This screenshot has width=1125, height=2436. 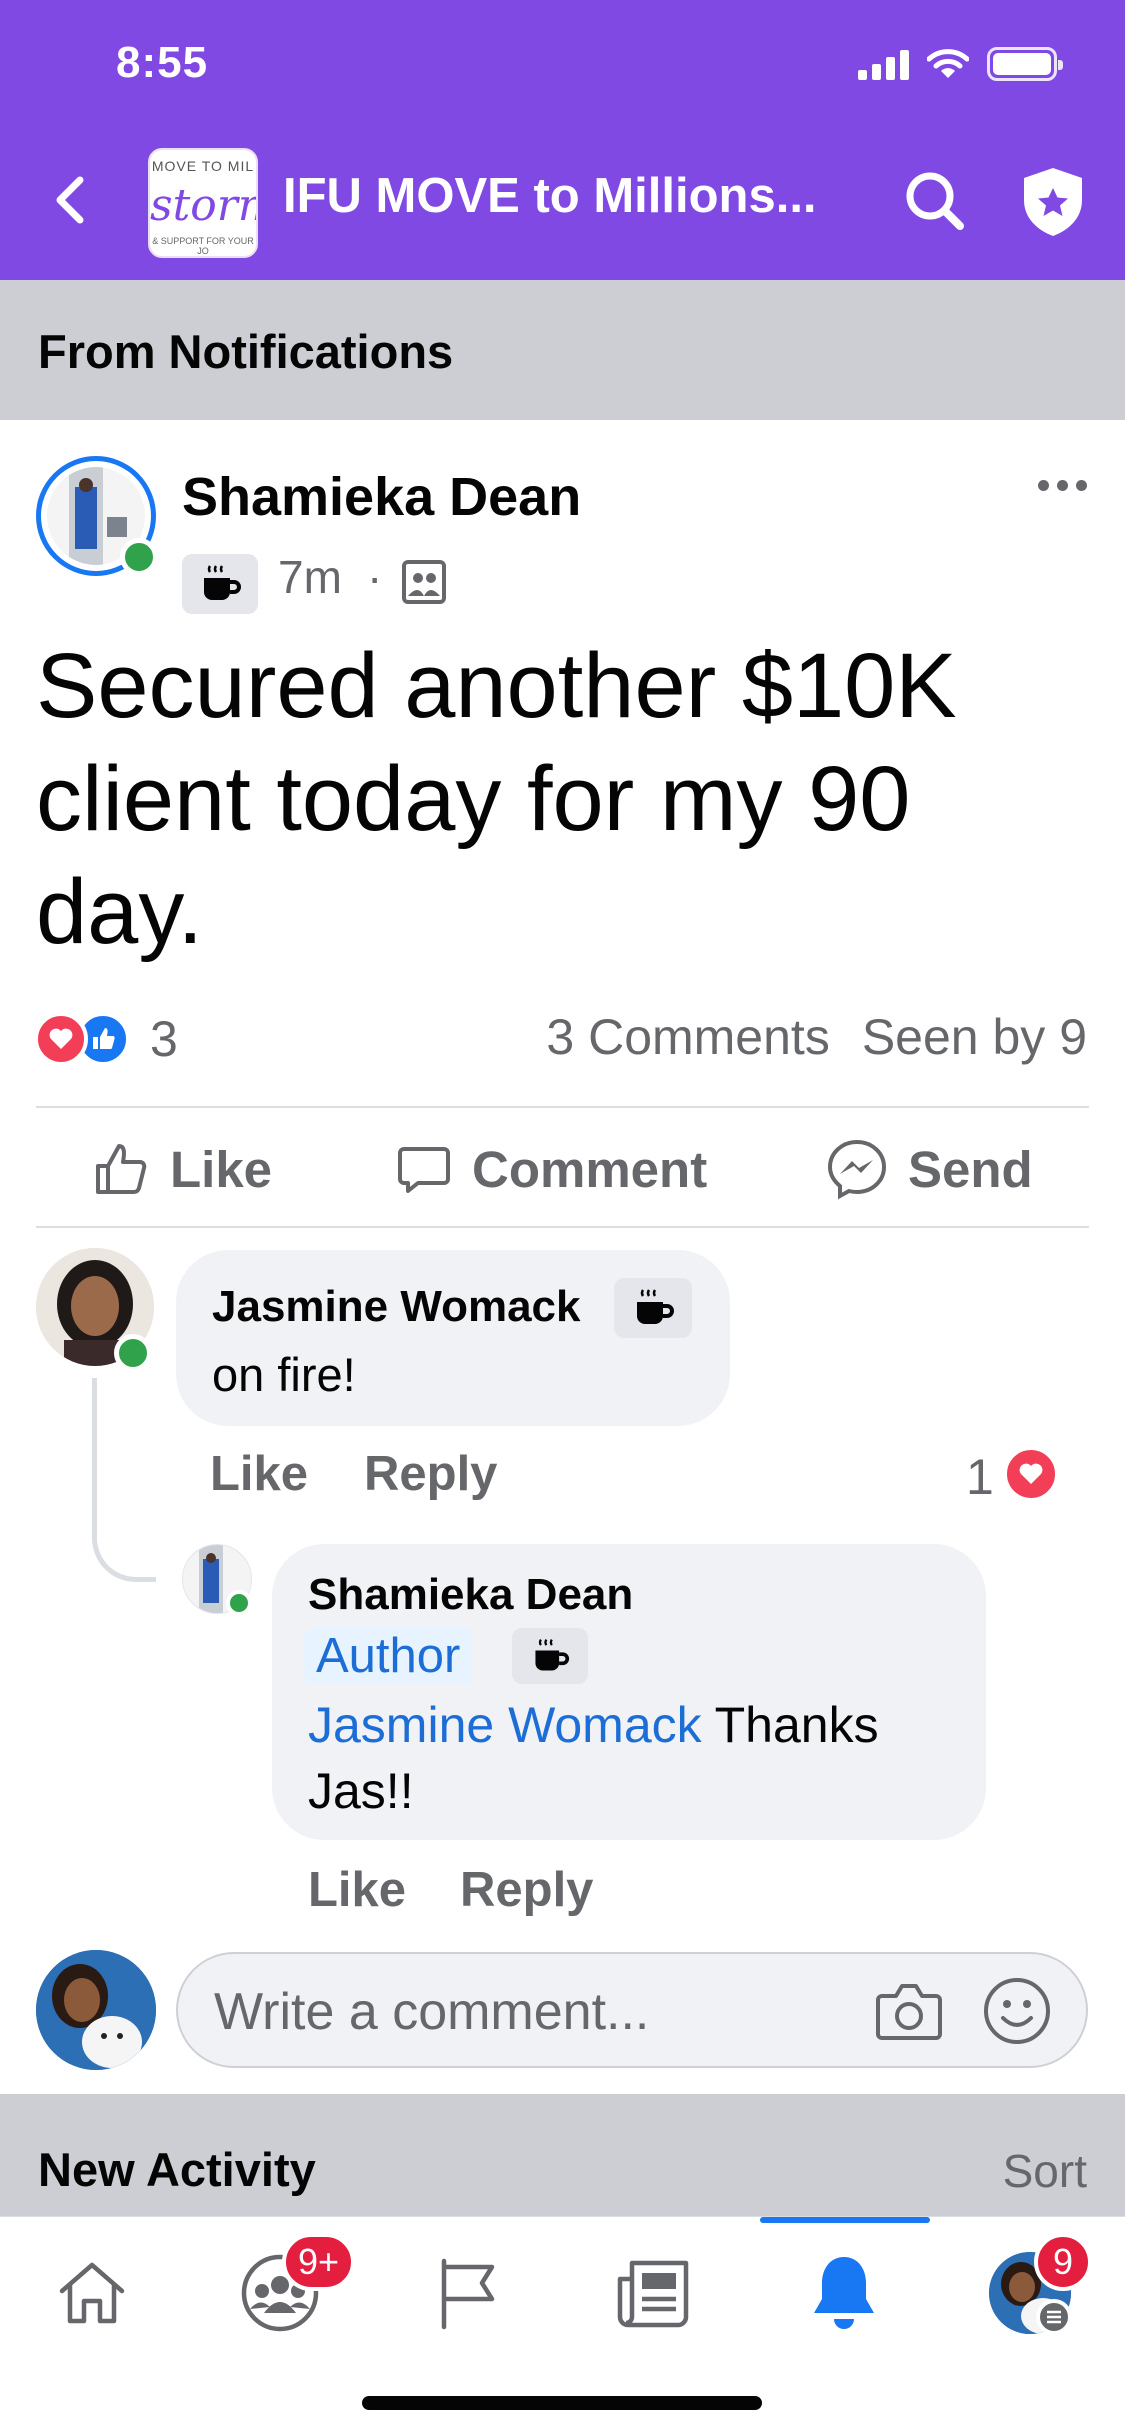 What do you see at coordinates (319, 2262) in the screenshot?
I see `groups-badge: 9+` at bounding box center [319, 2262].